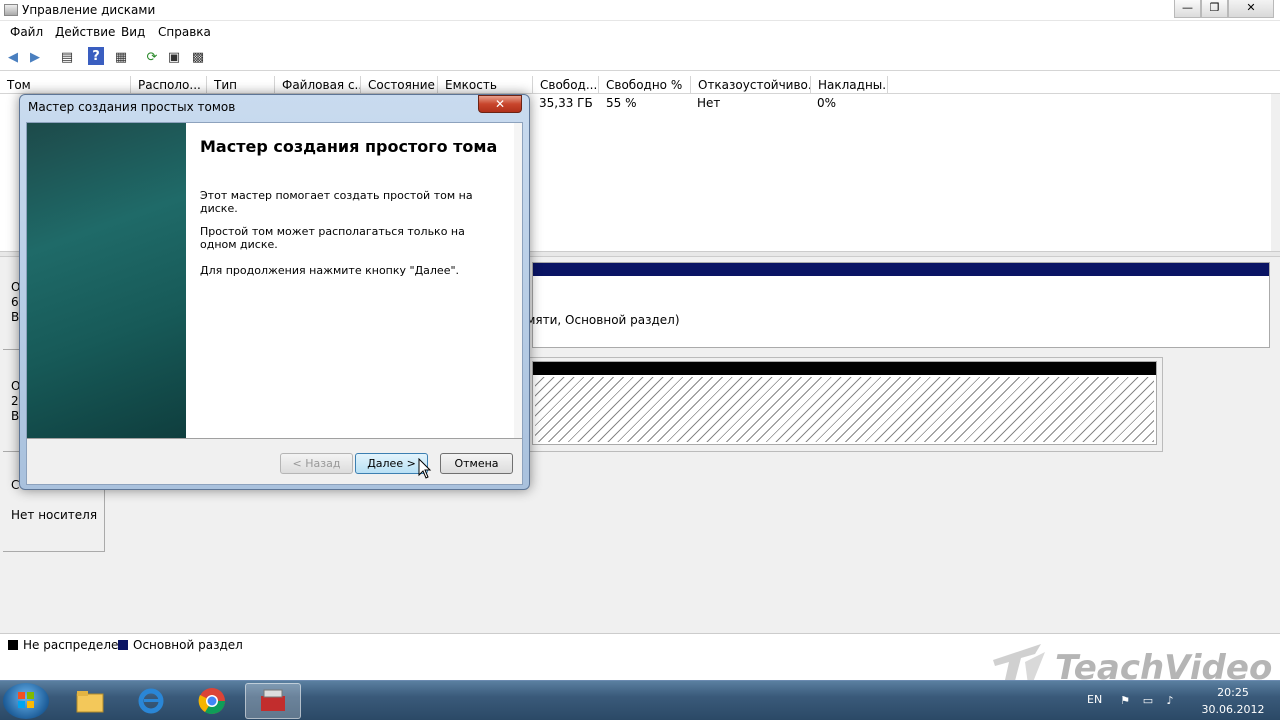 Image resolution: width=1280 pixels, height=722 pixels. What do you see at coordinates (13, 57) in the screenshot?
I see `back-icon: ◀` at bounding box center [13, 57].